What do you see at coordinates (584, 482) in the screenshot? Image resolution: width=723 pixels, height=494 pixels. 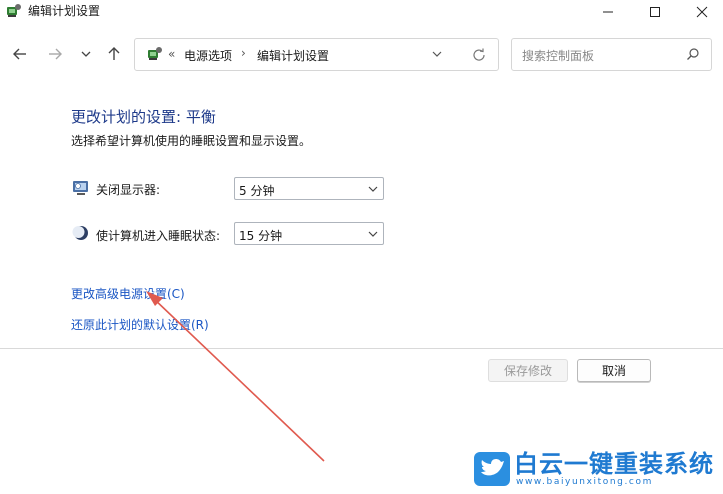 I see `watermark-url: www.baiyunxitong.com` at bounding box center [584, 482].